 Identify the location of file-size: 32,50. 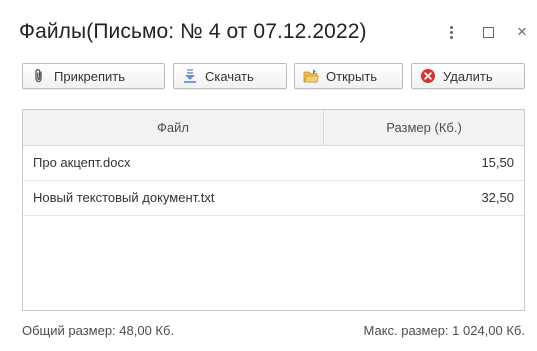
(497, 197).